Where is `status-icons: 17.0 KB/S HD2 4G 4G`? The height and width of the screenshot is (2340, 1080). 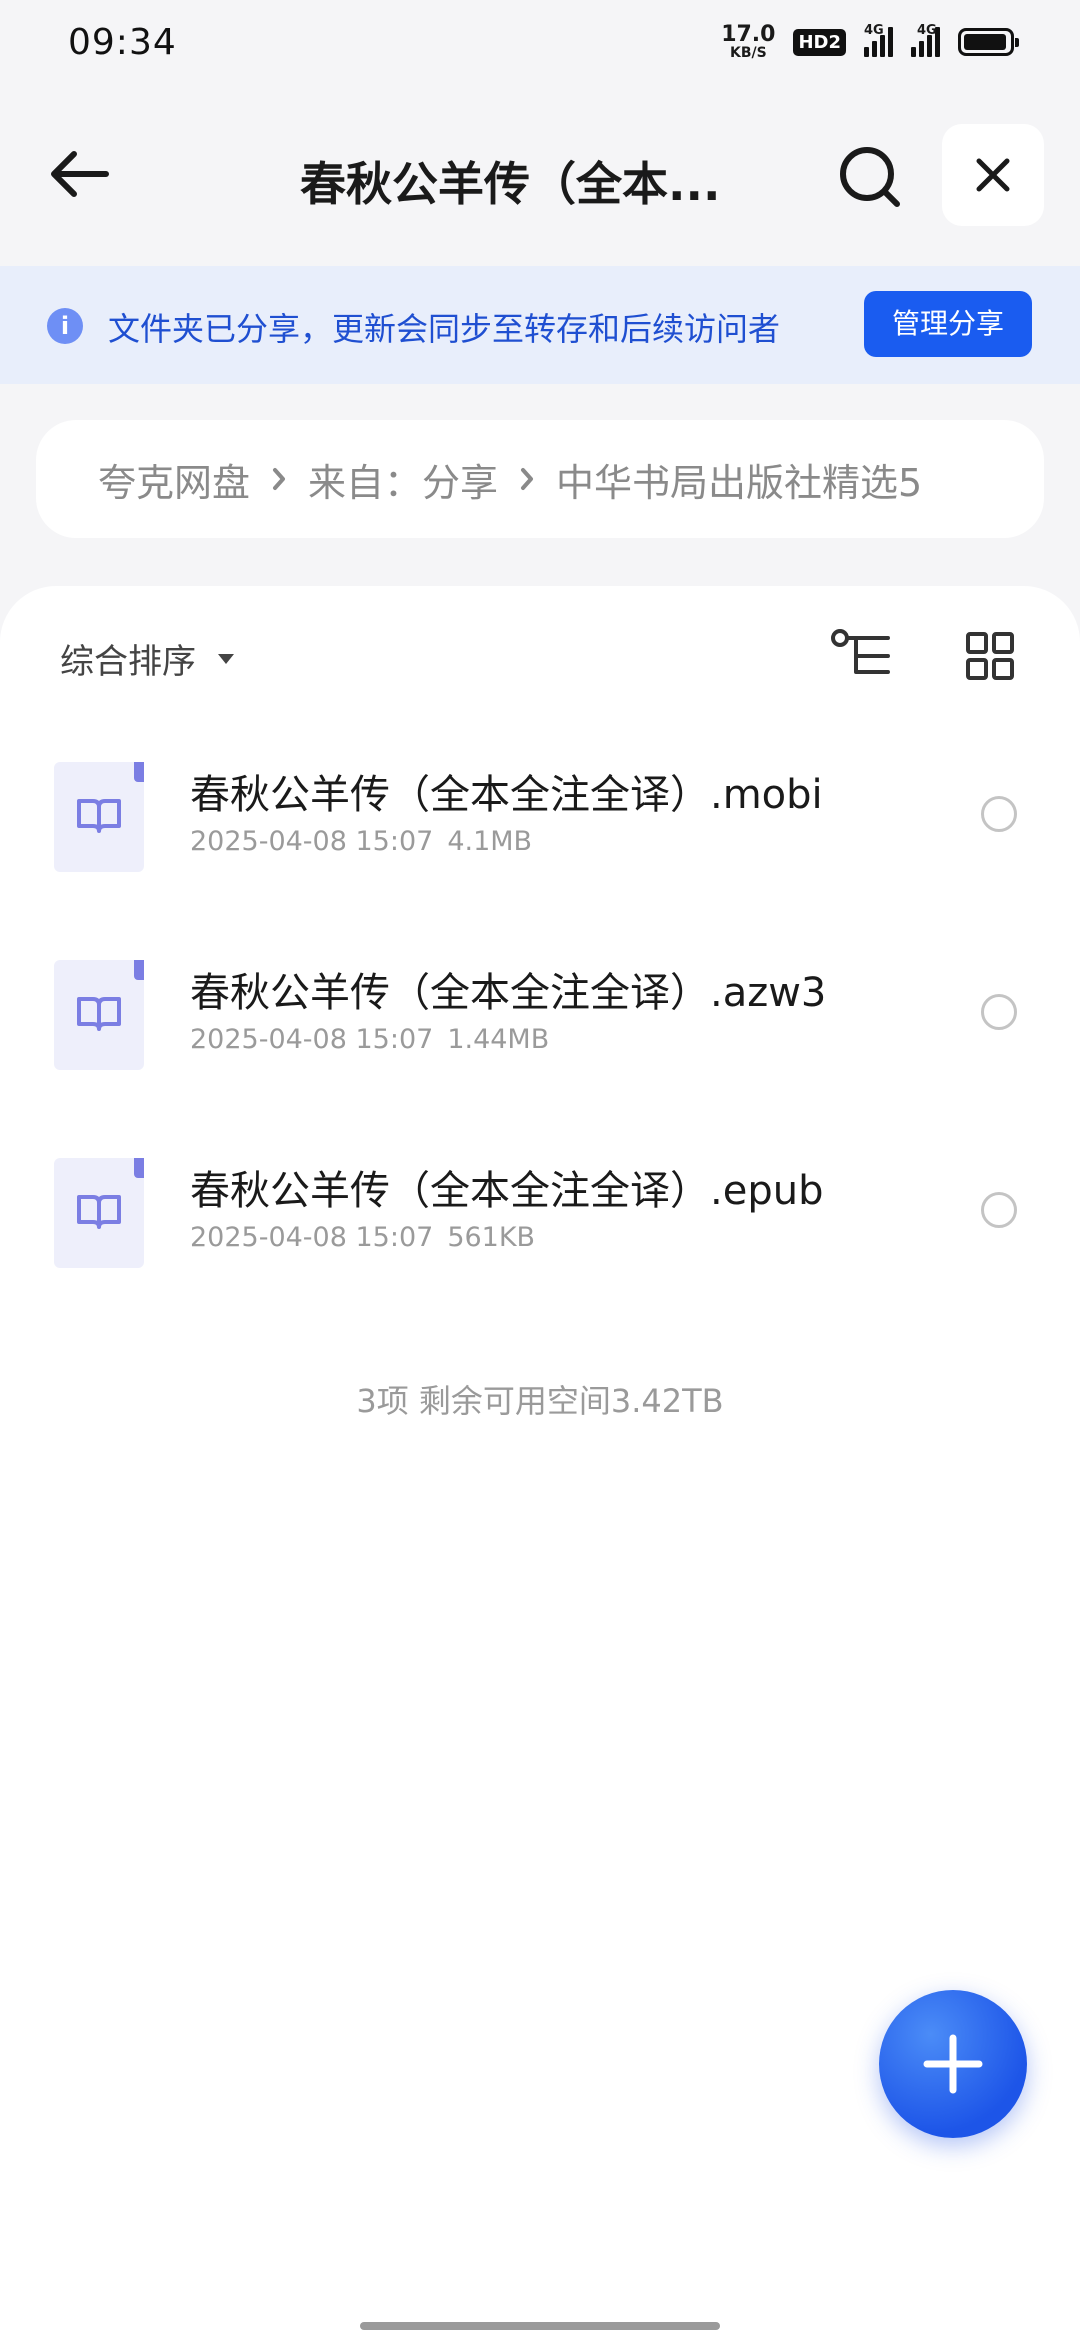
status-icons: 17.0 KB/S HD2 4G 4G is located at coordinates (870, 41).